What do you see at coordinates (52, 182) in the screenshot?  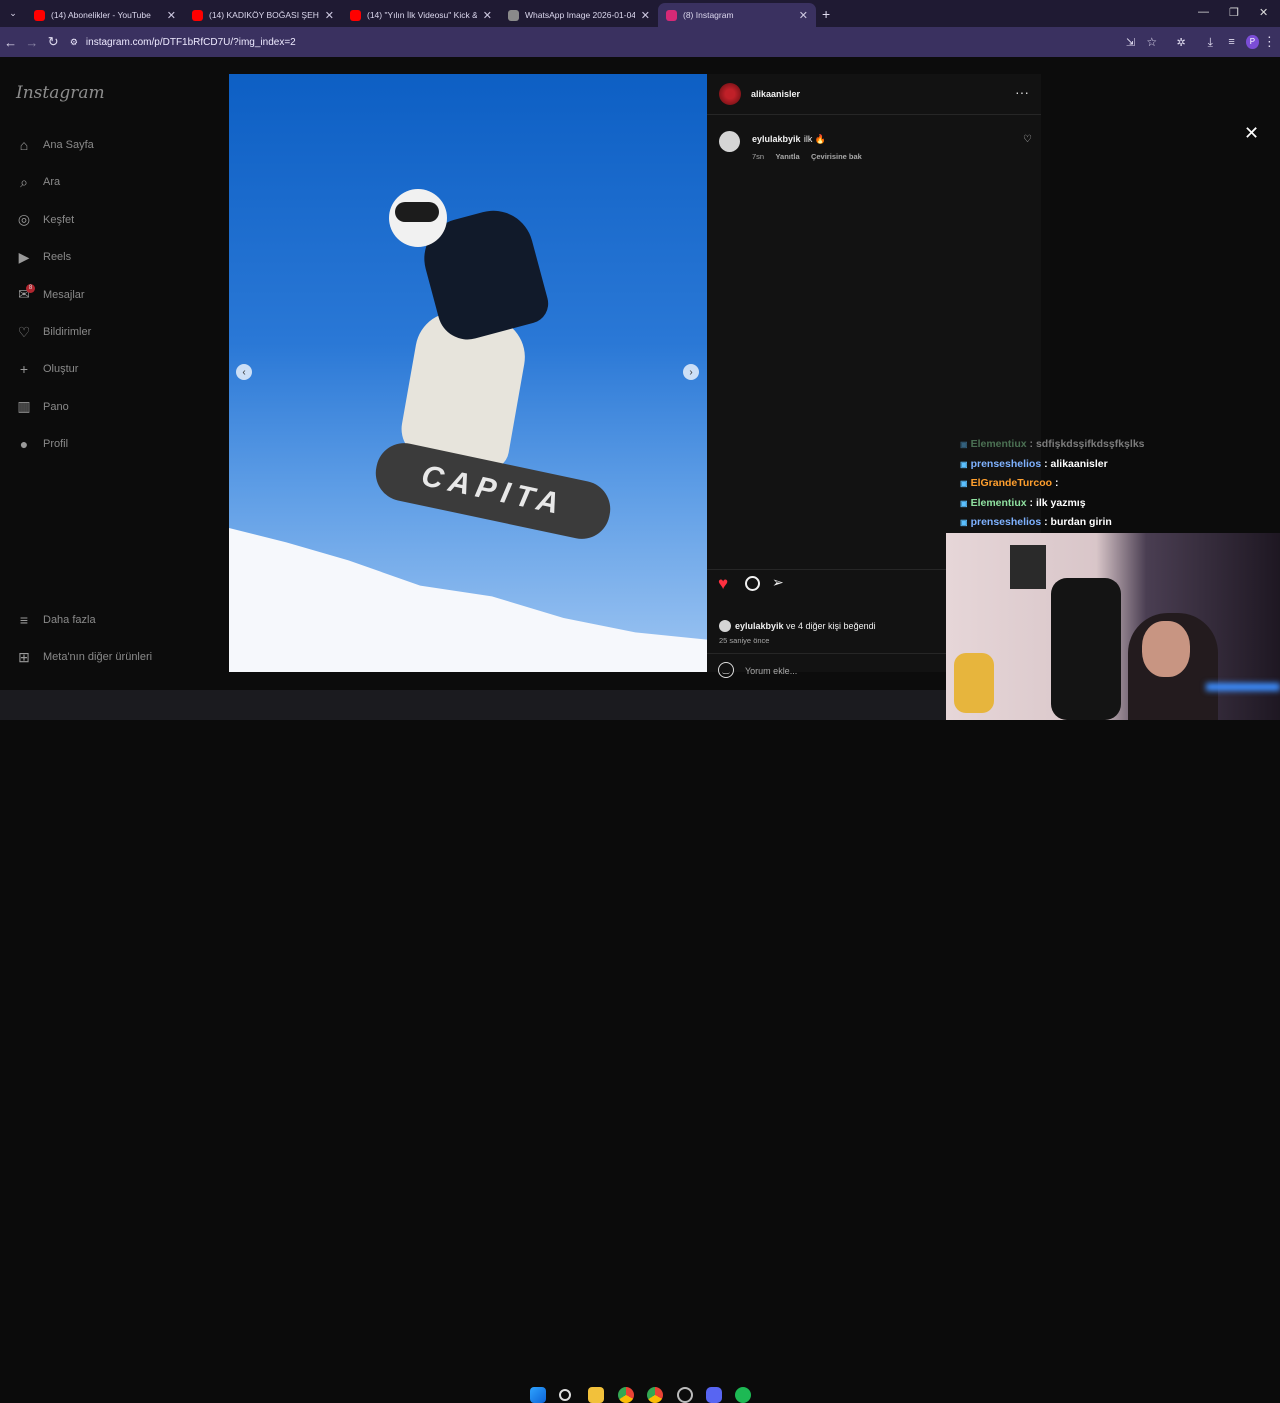 I see `sidebar-item-label: Ara` at bounding box center [52, 182].